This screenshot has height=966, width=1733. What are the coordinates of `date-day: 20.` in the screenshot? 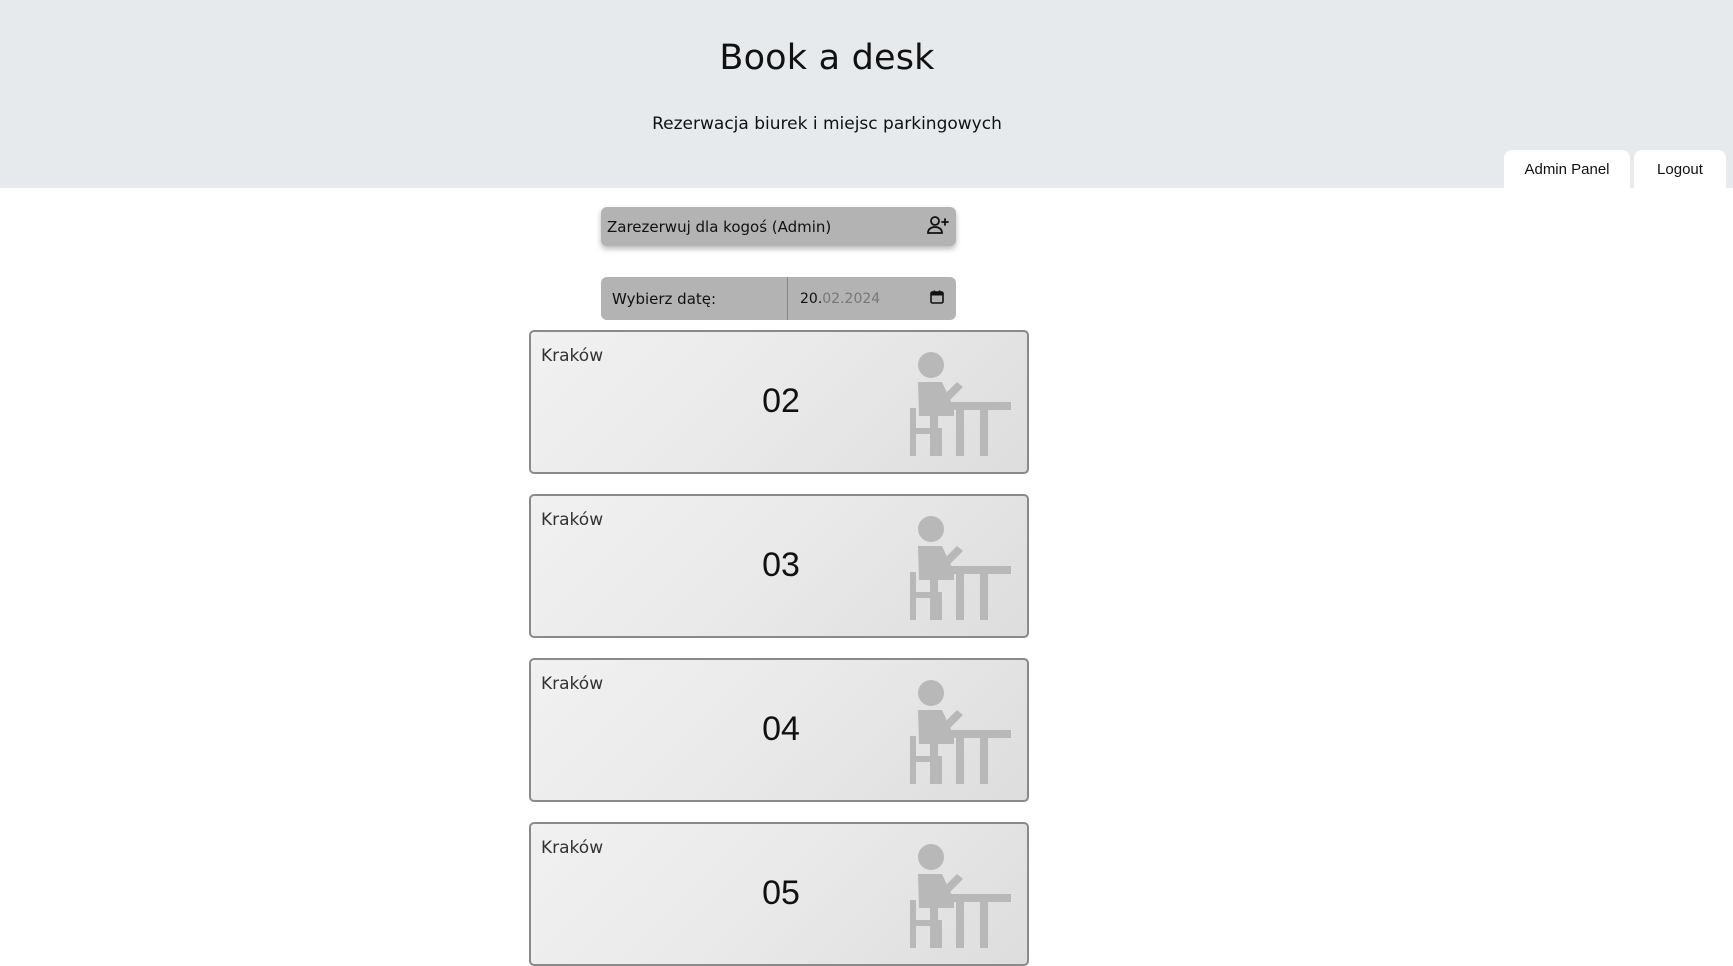 It's located at (811, 298).